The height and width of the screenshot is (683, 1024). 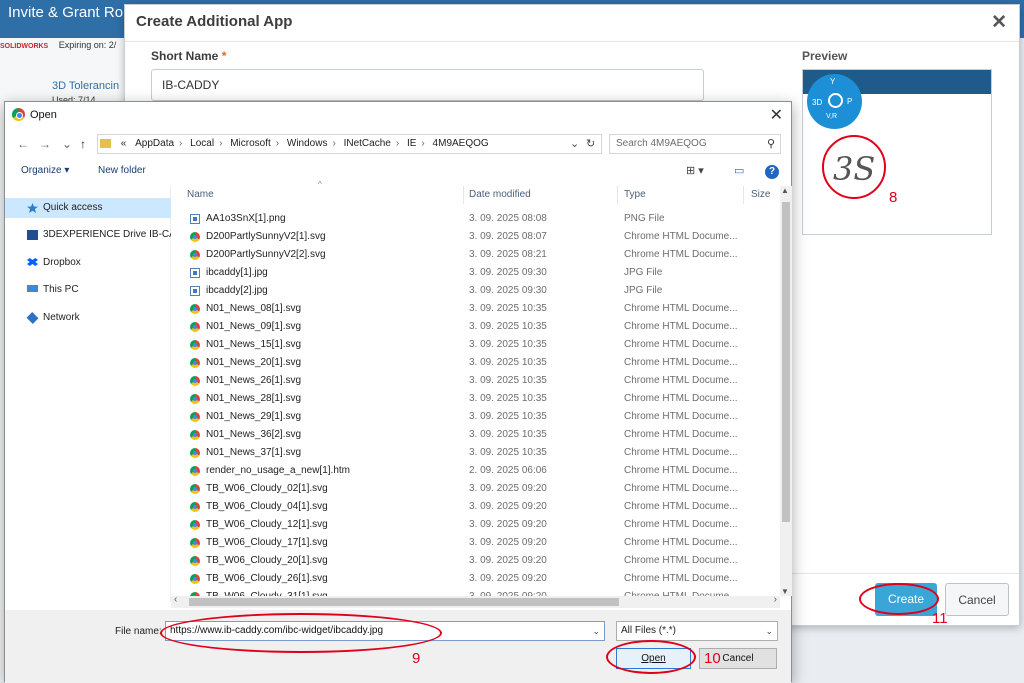 What do you see at coordinates (770, 144) in the screenshot?
I see `search-icon: ⚲` at bounding box center [770, 144].